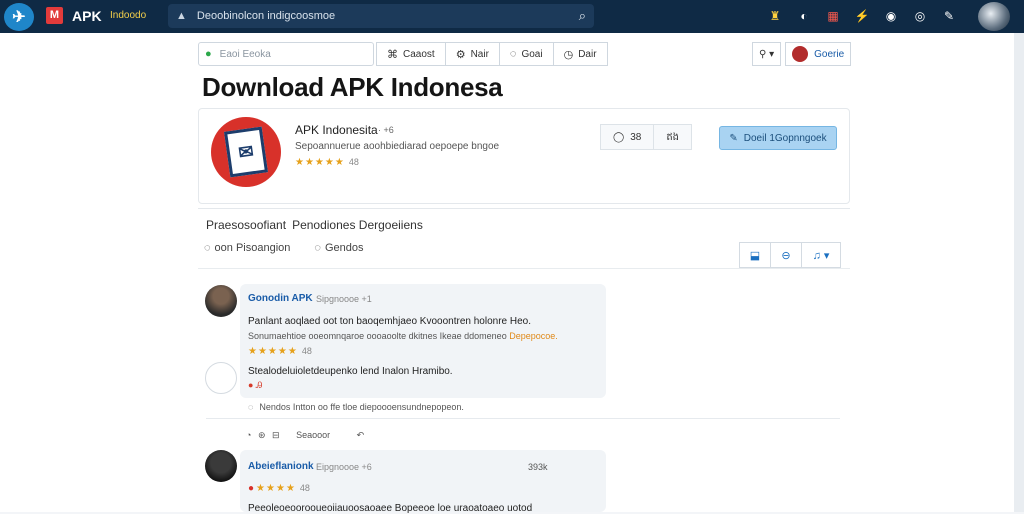  Describe the element at coordinates (384, 130) in the screenshot. I see `app-version: ·· +6` at that location.